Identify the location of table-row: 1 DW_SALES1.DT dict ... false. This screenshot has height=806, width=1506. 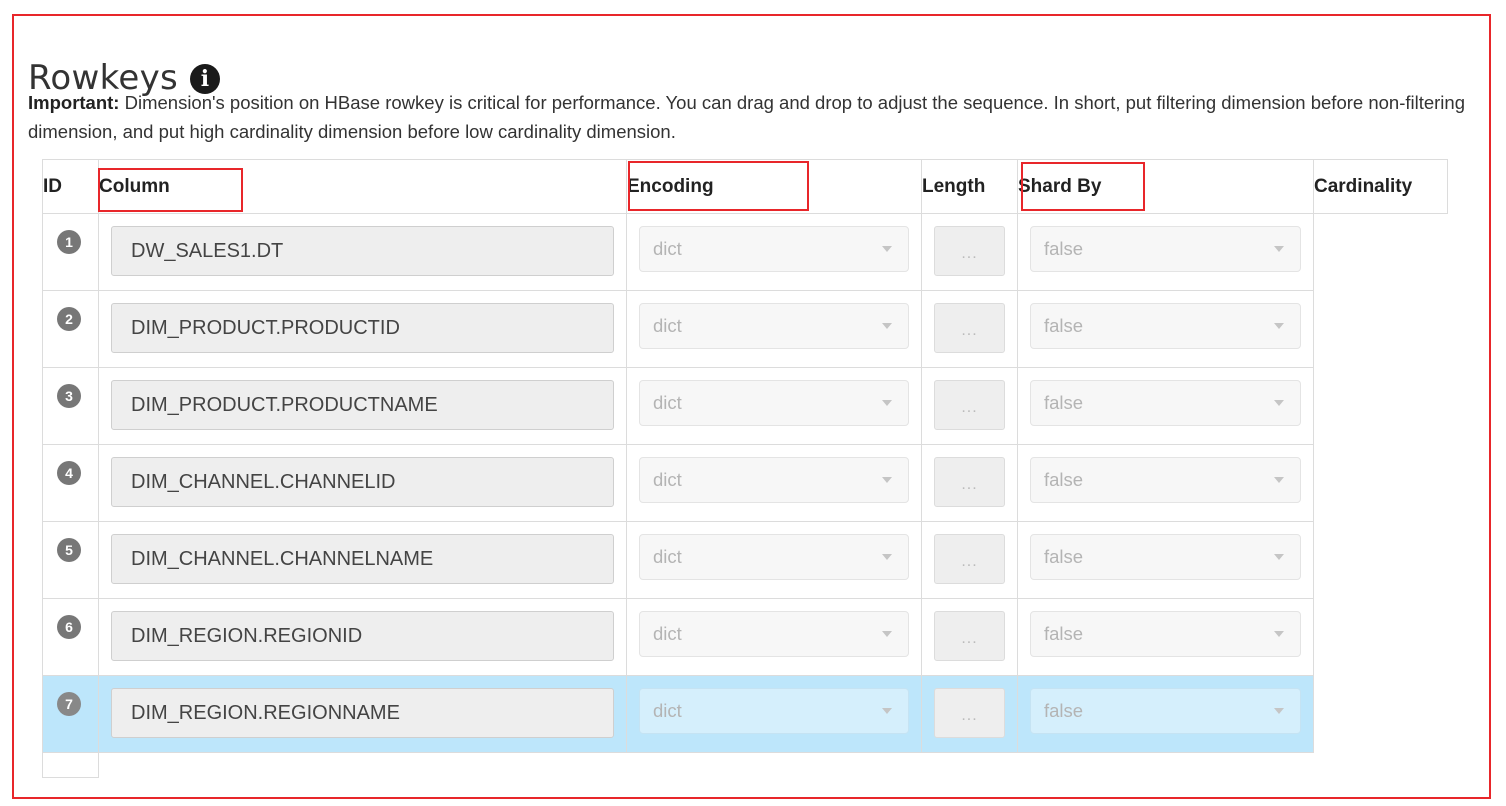
(745, 252).